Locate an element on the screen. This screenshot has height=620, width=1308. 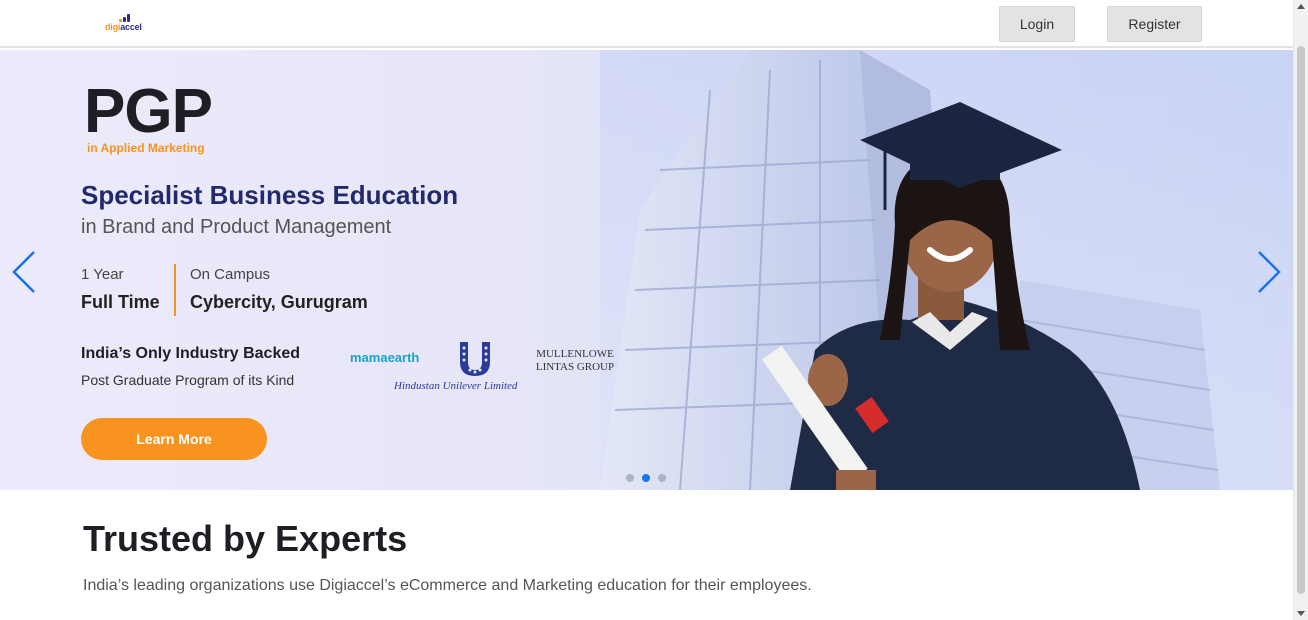
chevron-left-icon is located at coordinates (24, 272).